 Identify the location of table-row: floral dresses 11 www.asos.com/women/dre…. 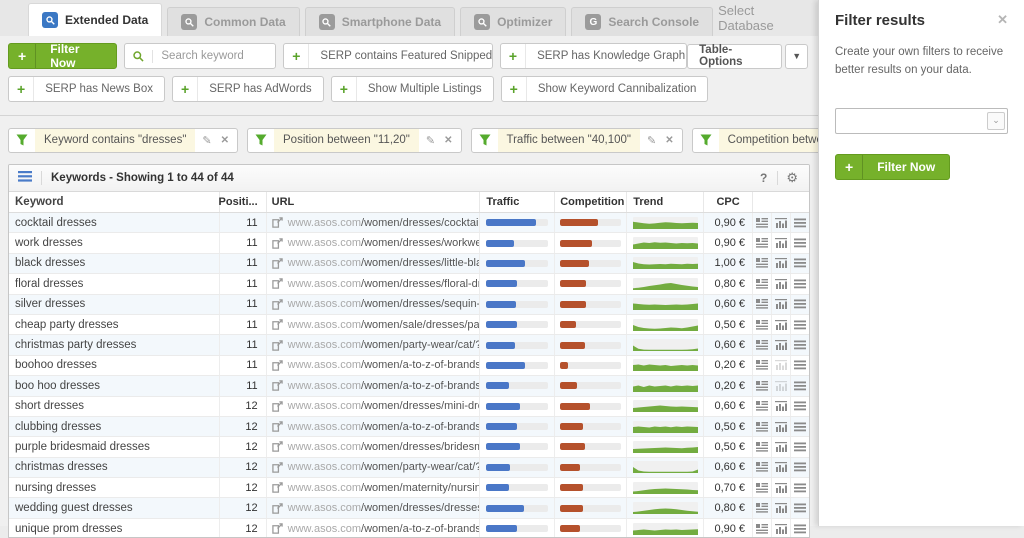
(409, 284).